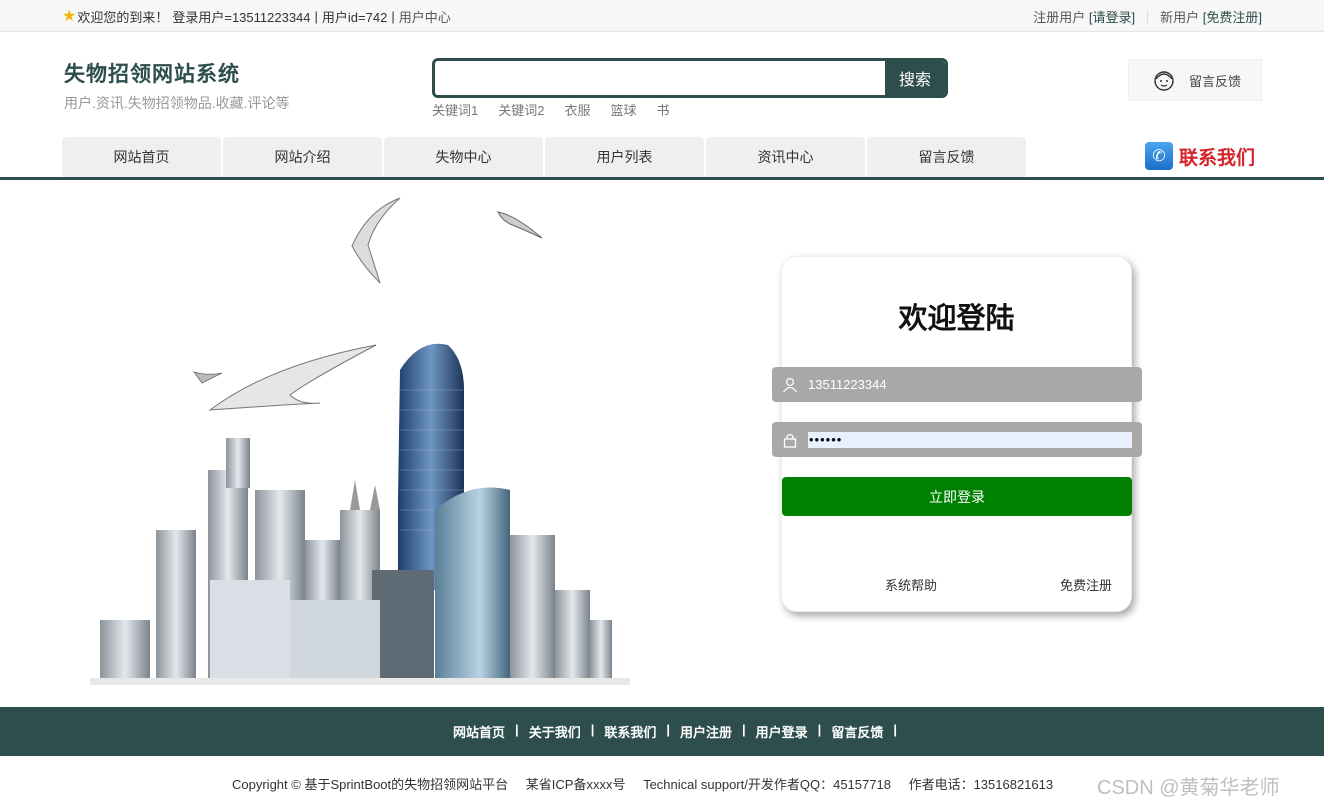 This screenshot has width=1324, height=807. I want to click on hot-keywords: 关键词1 关键词2 衣服 篮球 书, so click(561, 109).